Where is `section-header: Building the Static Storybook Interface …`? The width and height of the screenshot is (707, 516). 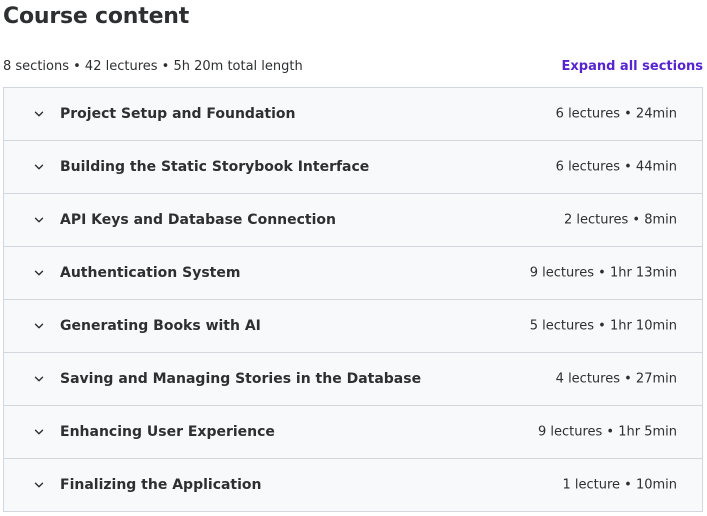 section-header: Building the Static Storybook Interface … is located at coordinates (353, 166).